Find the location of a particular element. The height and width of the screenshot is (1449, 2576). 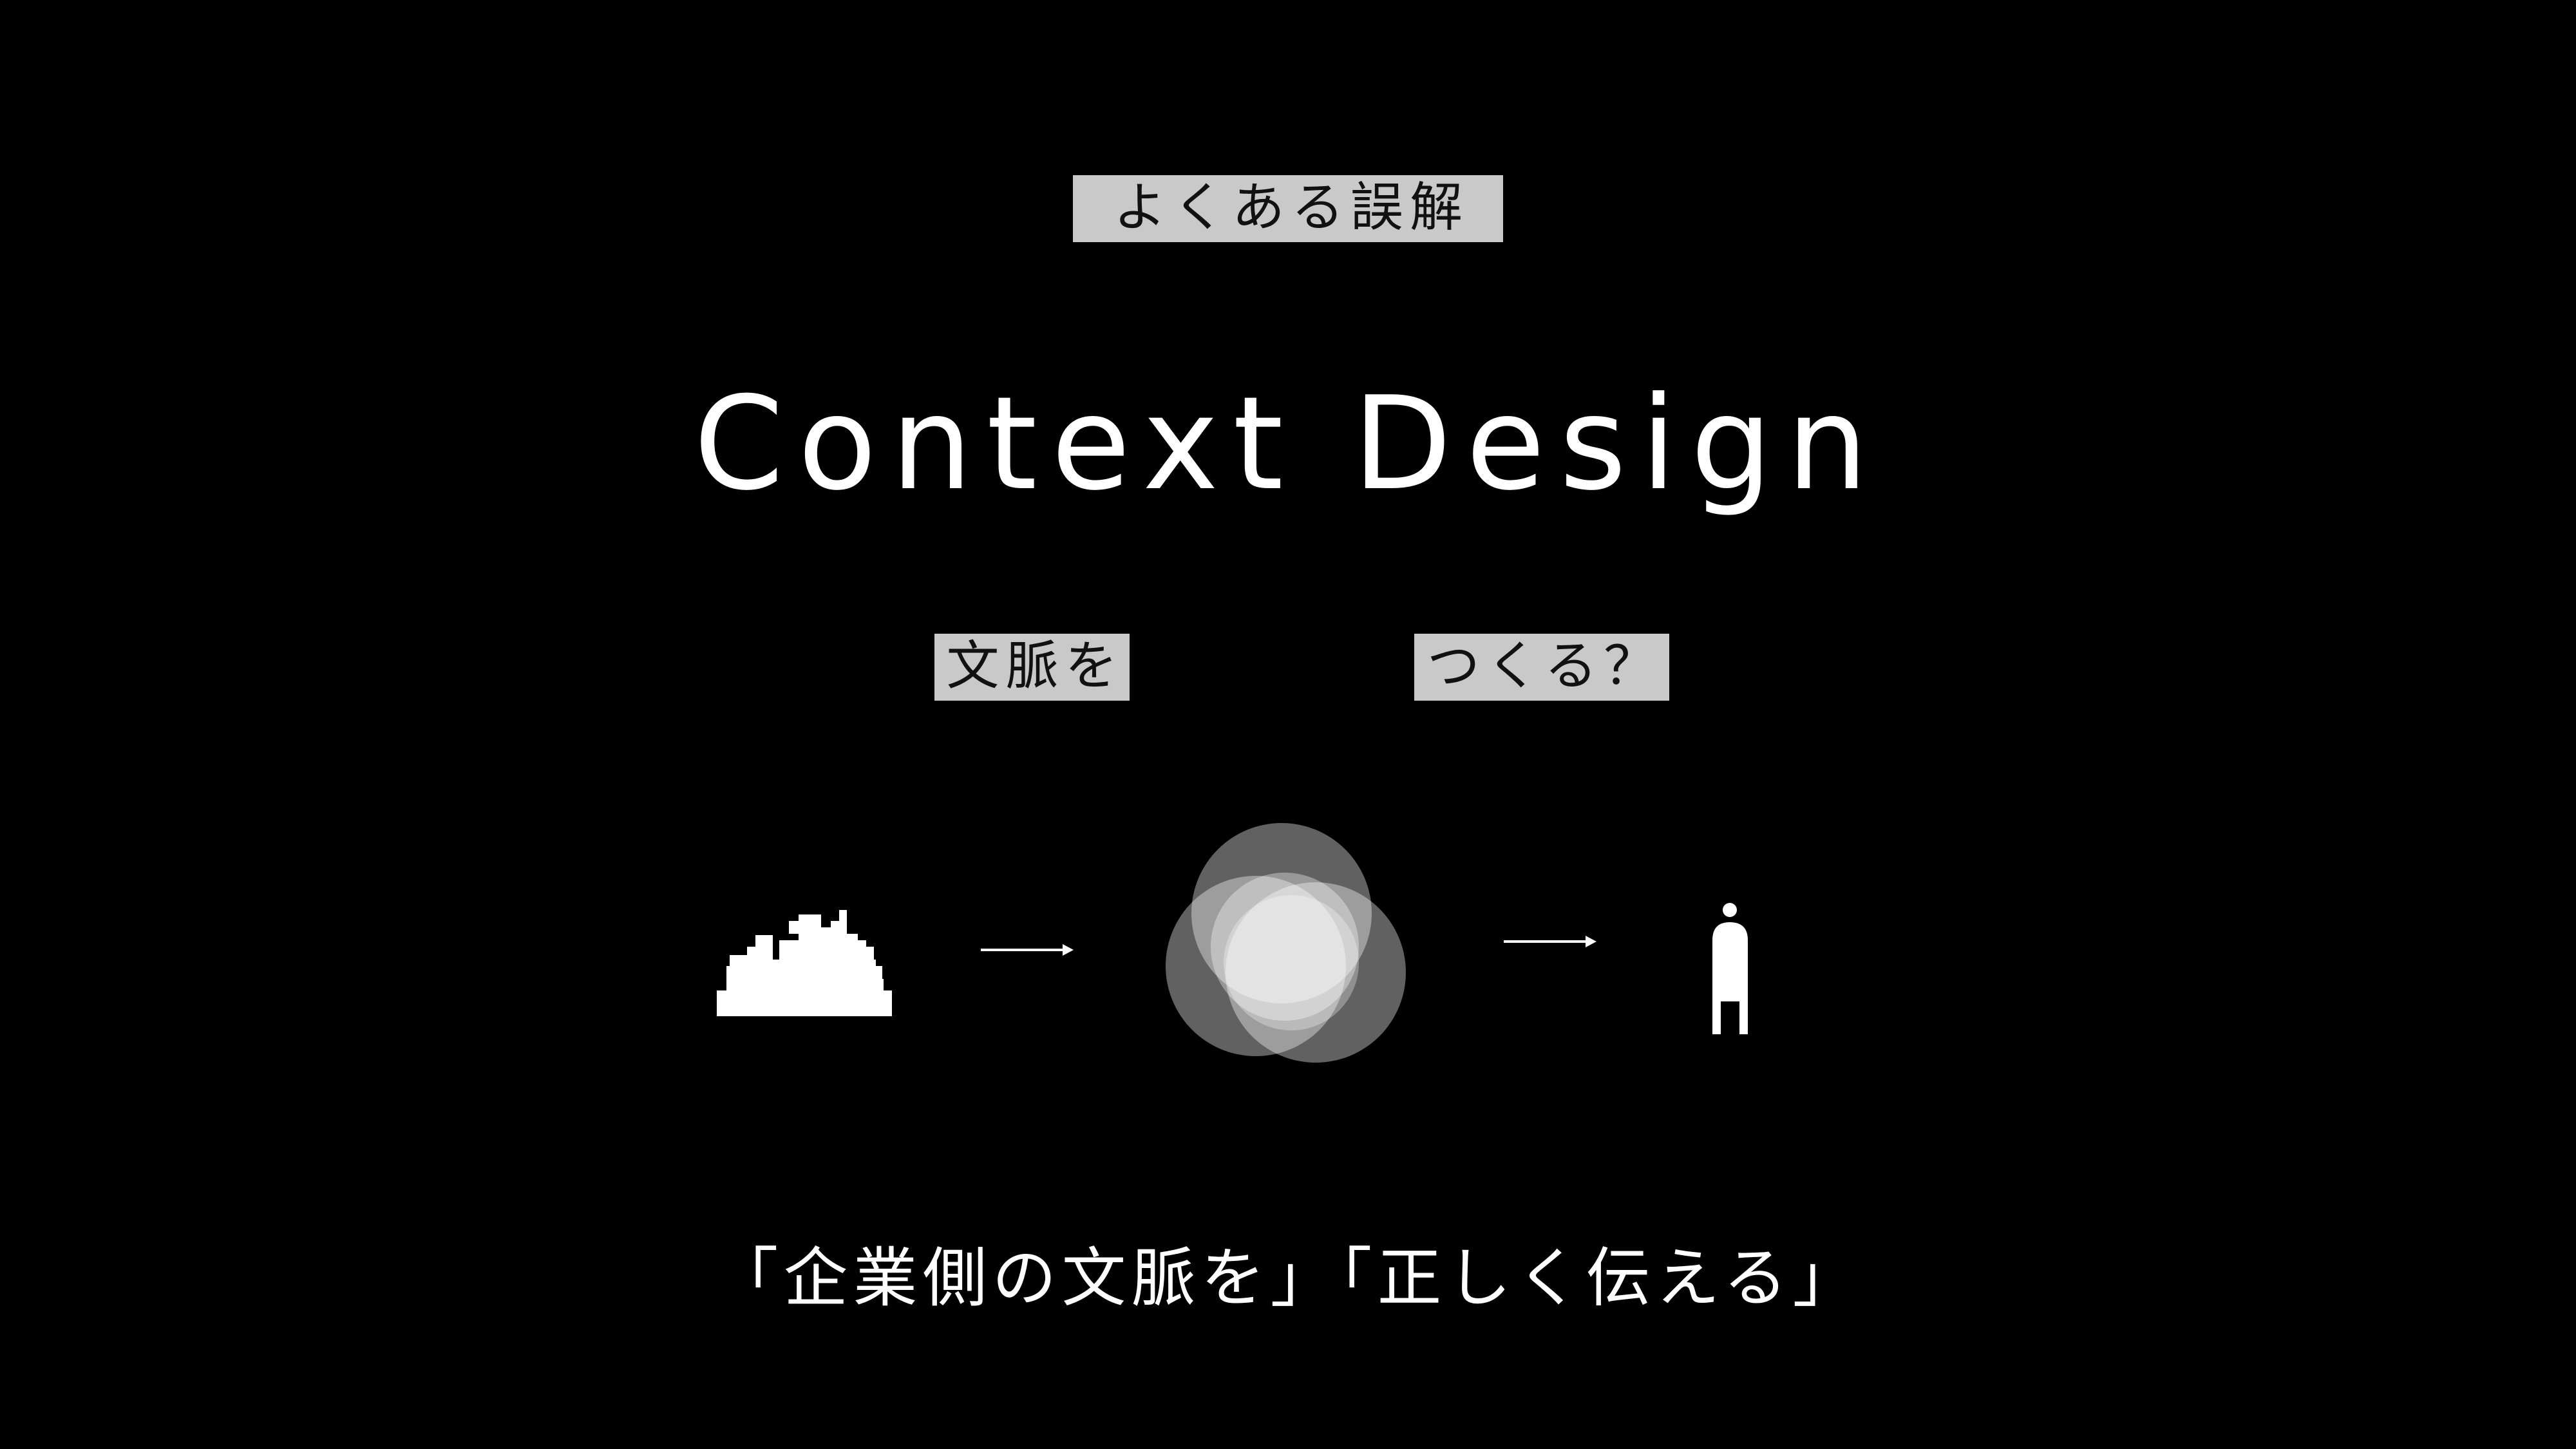

misconception-label: よくある誤解 is located at coordinates (1288, 208).